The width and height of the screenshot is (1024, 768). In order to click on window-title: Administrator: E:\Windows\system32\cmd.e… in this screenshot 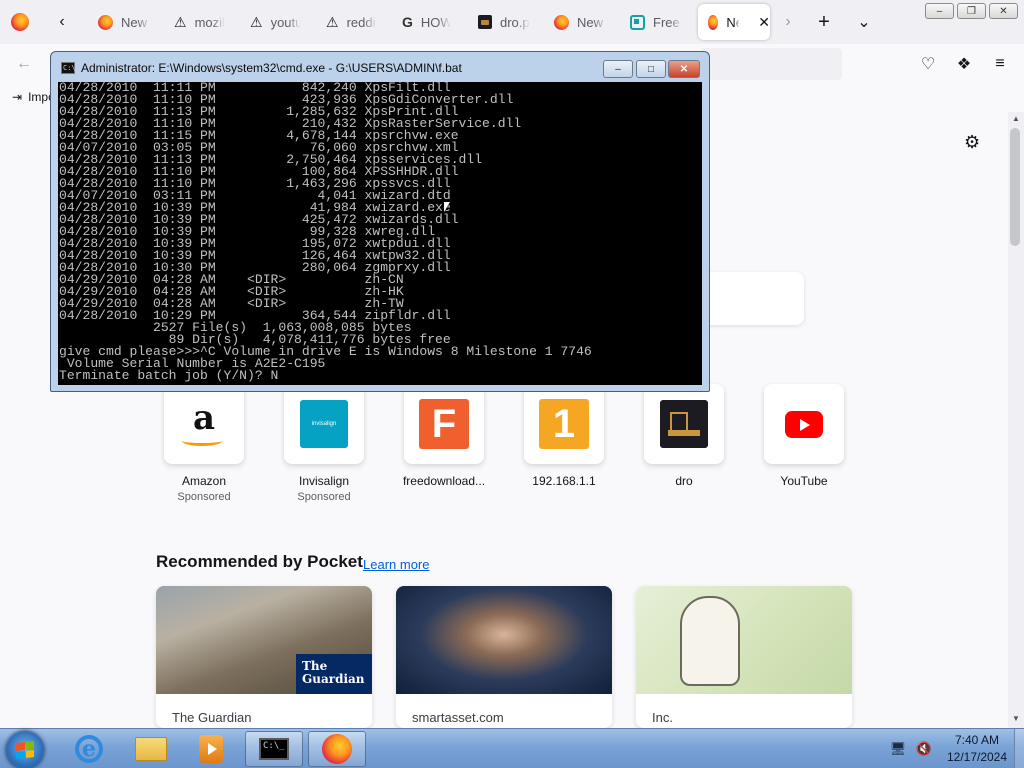, I will do `click(271, 68)`.